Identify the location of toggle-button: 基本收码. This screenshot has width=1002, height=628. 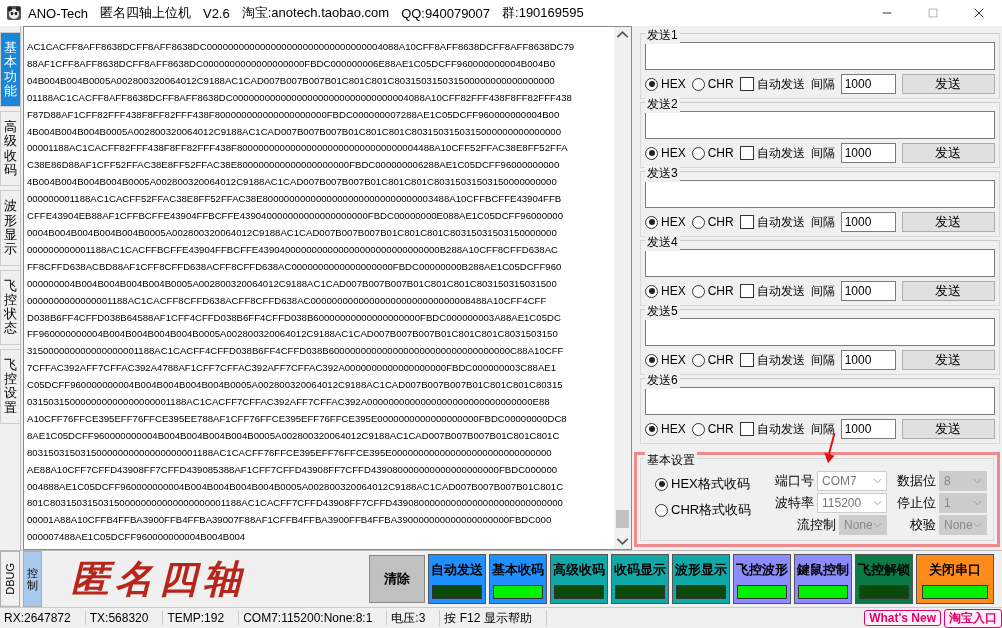
(518, 579).